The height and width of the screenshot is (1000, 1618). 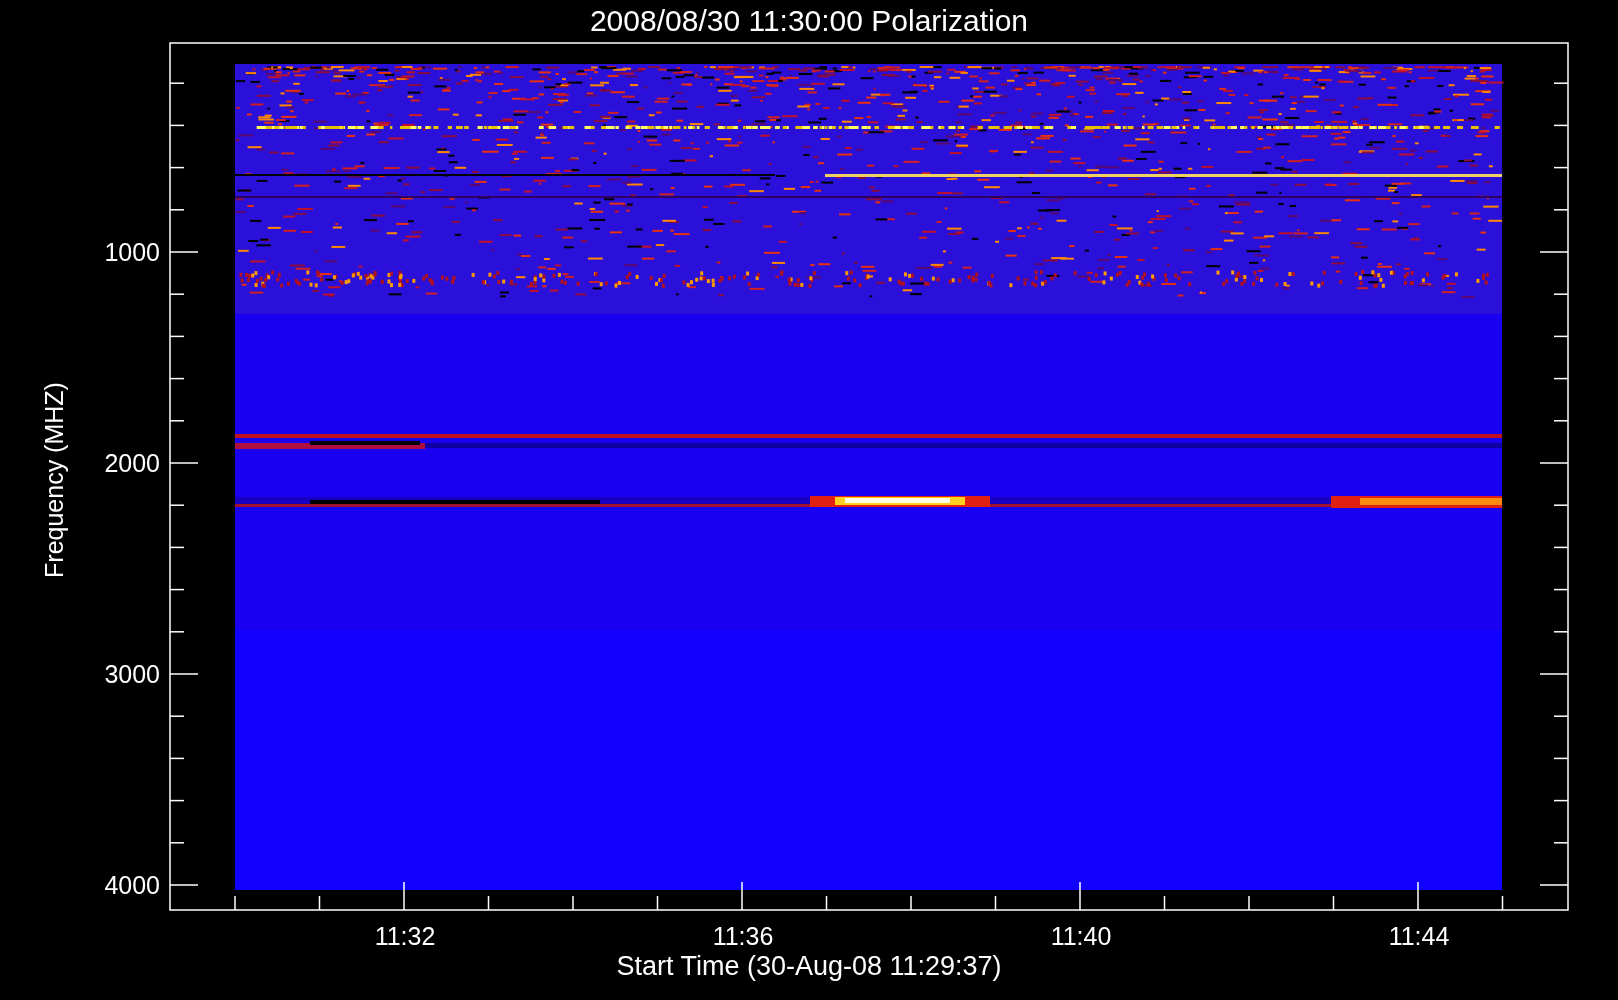 I want to click on tick-label: 2000, so click(x=132, y=463).